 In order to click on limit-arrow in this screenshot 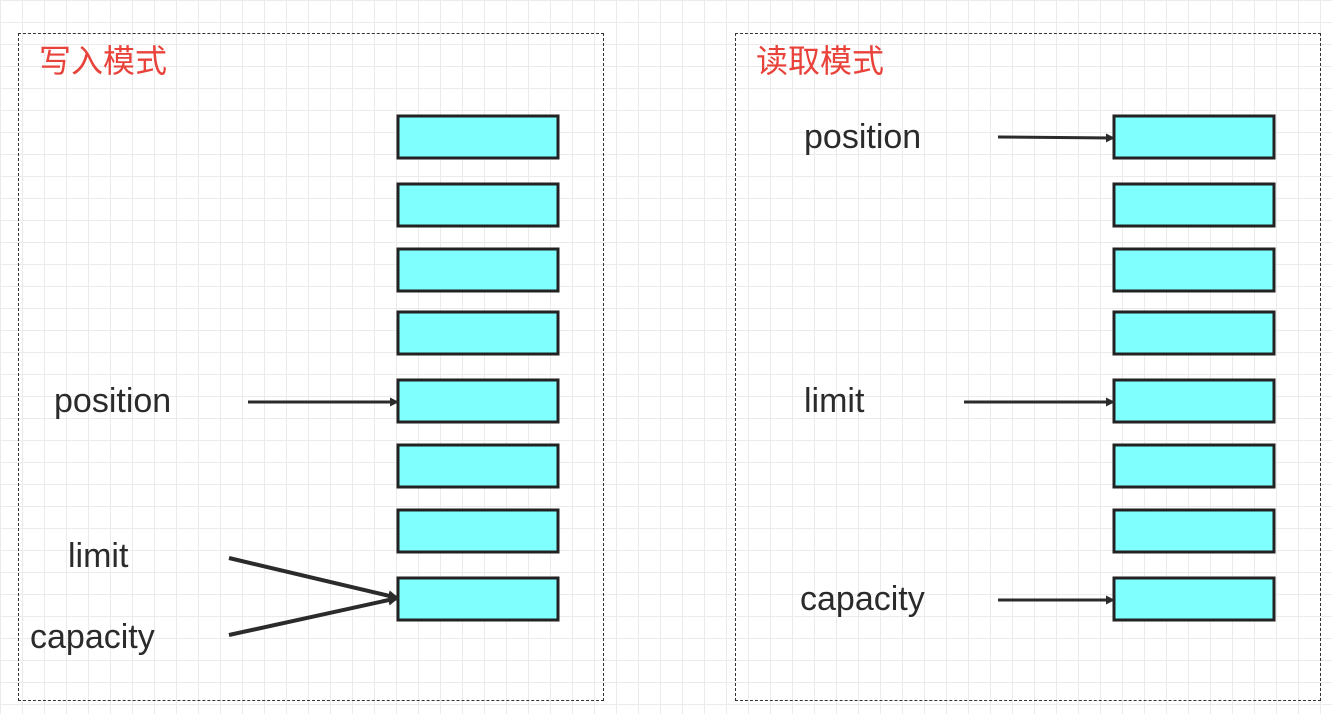, I will do `click(314, 579)`.